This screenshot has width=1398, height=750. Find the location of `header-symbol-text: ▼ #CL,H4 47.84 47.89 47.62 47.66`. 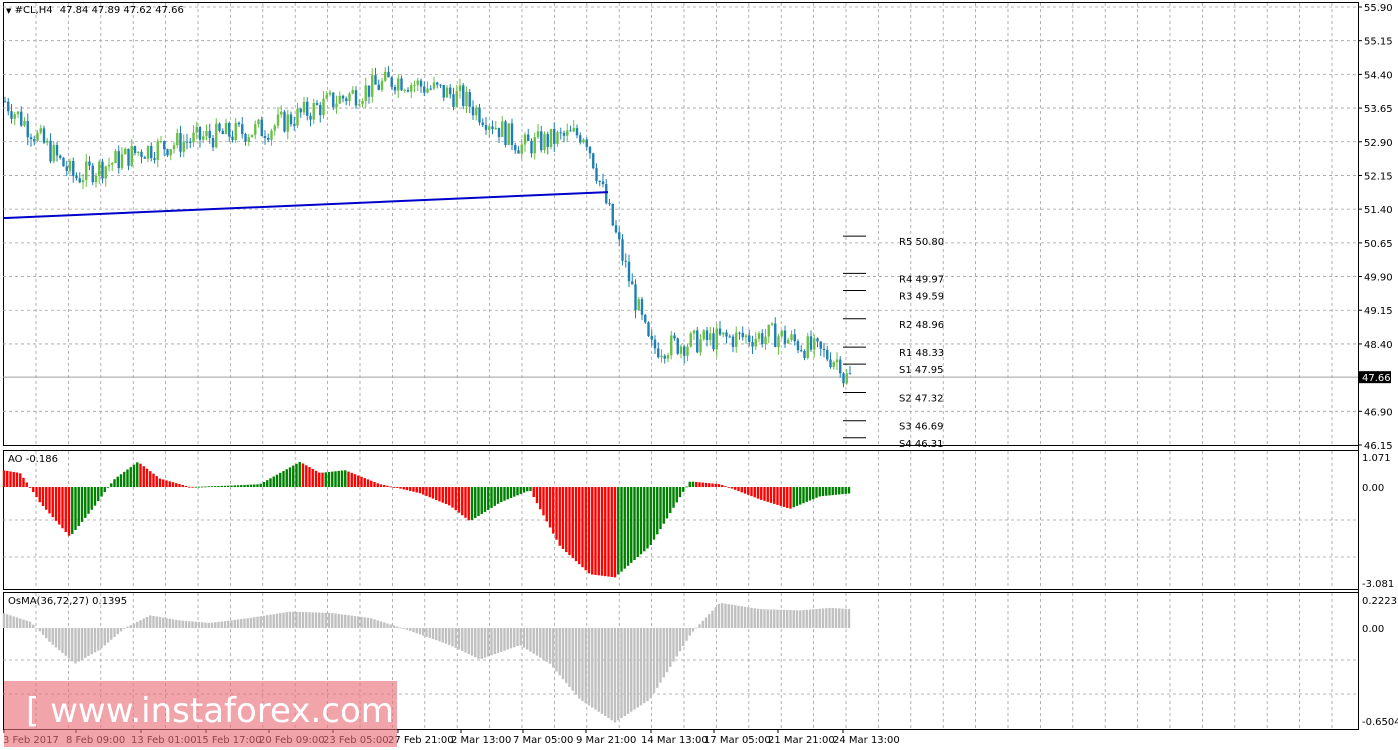

header-symbol-text: ▼ #CL,H4 47.84 47.89 47.62 47.66 is located at coordinates (95, 10).